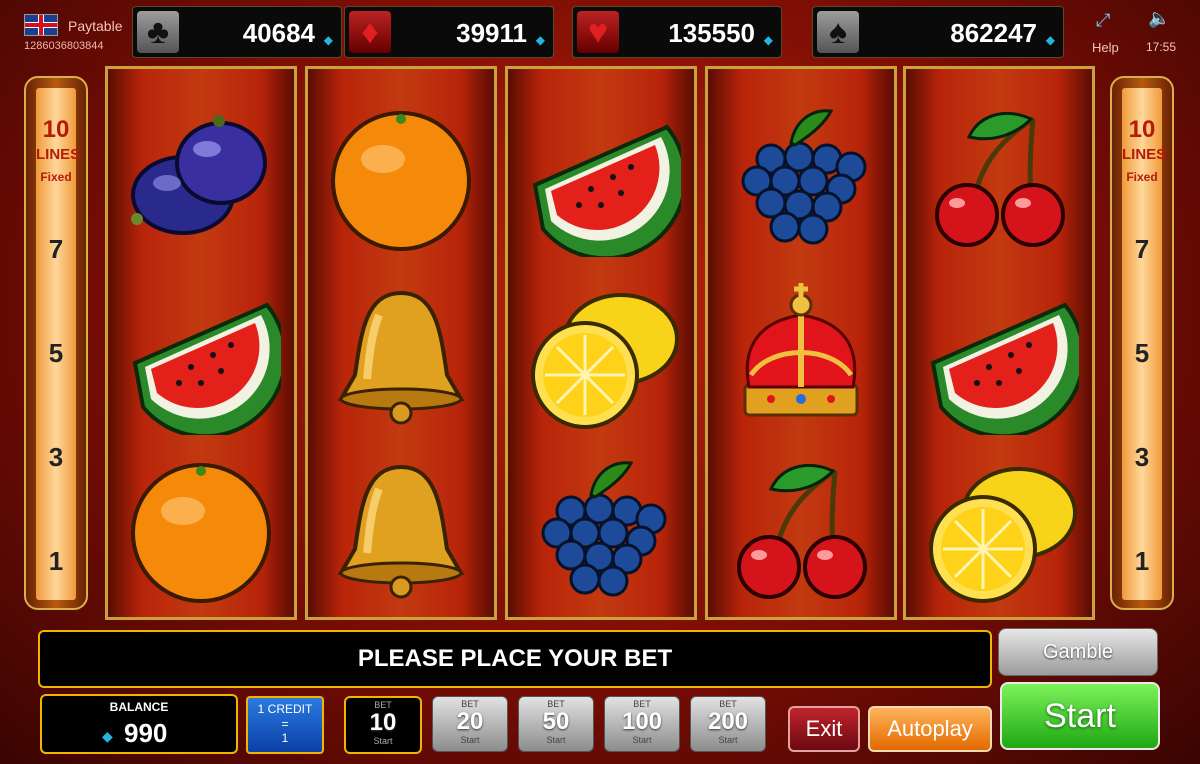 The image size is (1200, 764). What do you see at coordinates (158, 32) in the screenshot?
I see `clubs-icon: ♣` at bounding box center [158, 32].